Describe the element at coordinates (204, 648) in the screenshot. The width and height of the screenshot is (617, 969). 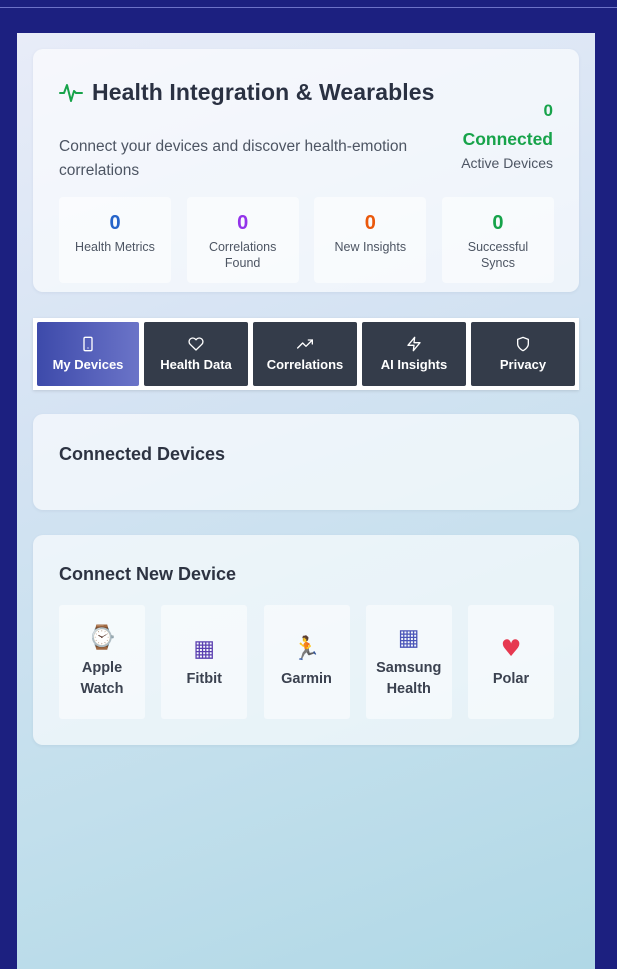
I see `fitbit-icon: ▦` at that location.